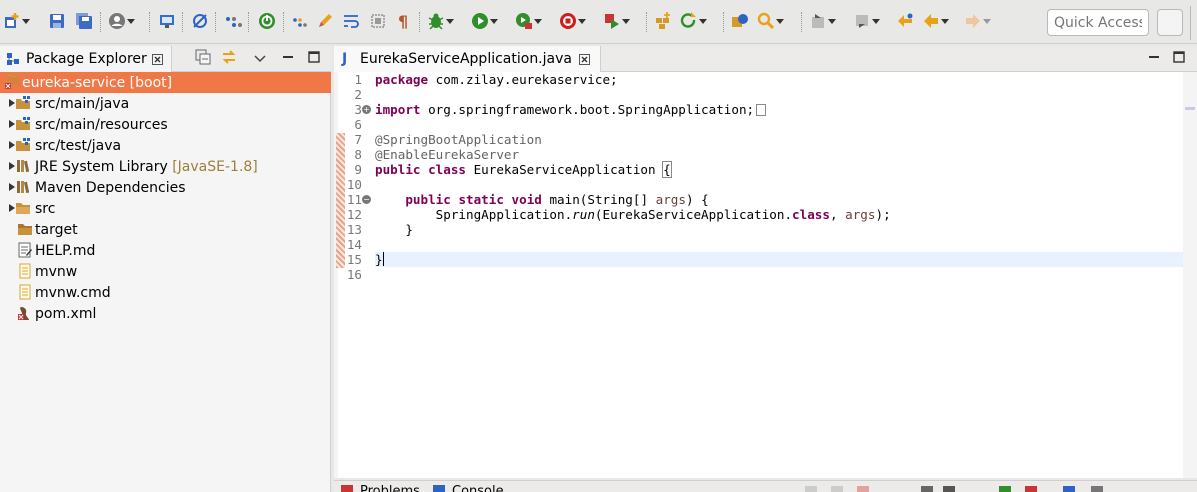 This screenshot has width=1197, height=492. Describe the element at coordinates (165, 187) in the screenshot. I see `tree-item-maven-dependencies: Maven Dependencies` at that location.